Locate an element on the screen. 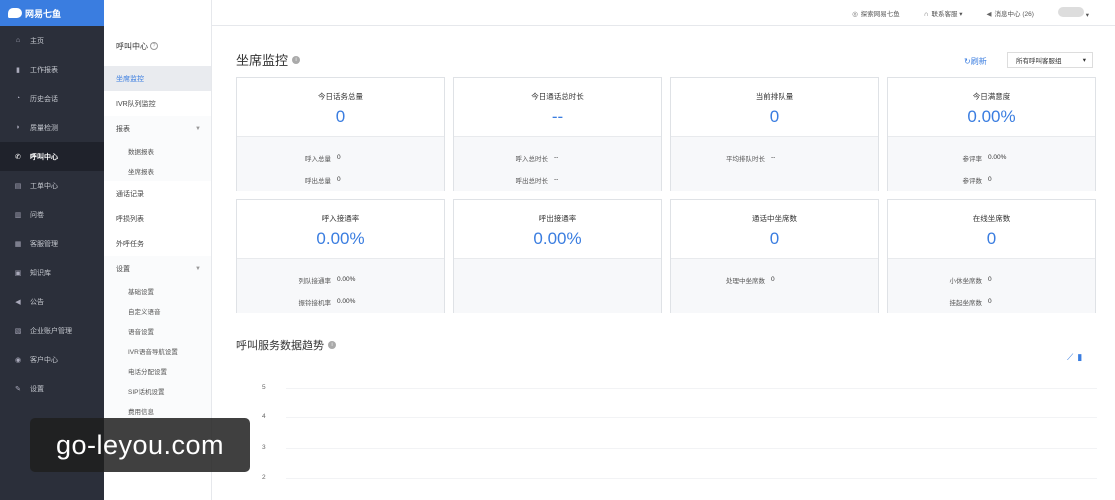 The height and width of the screenshot is (500, 1115). subnav-item-basic-settings: 基础设置 is located at coordinates (157, 291).